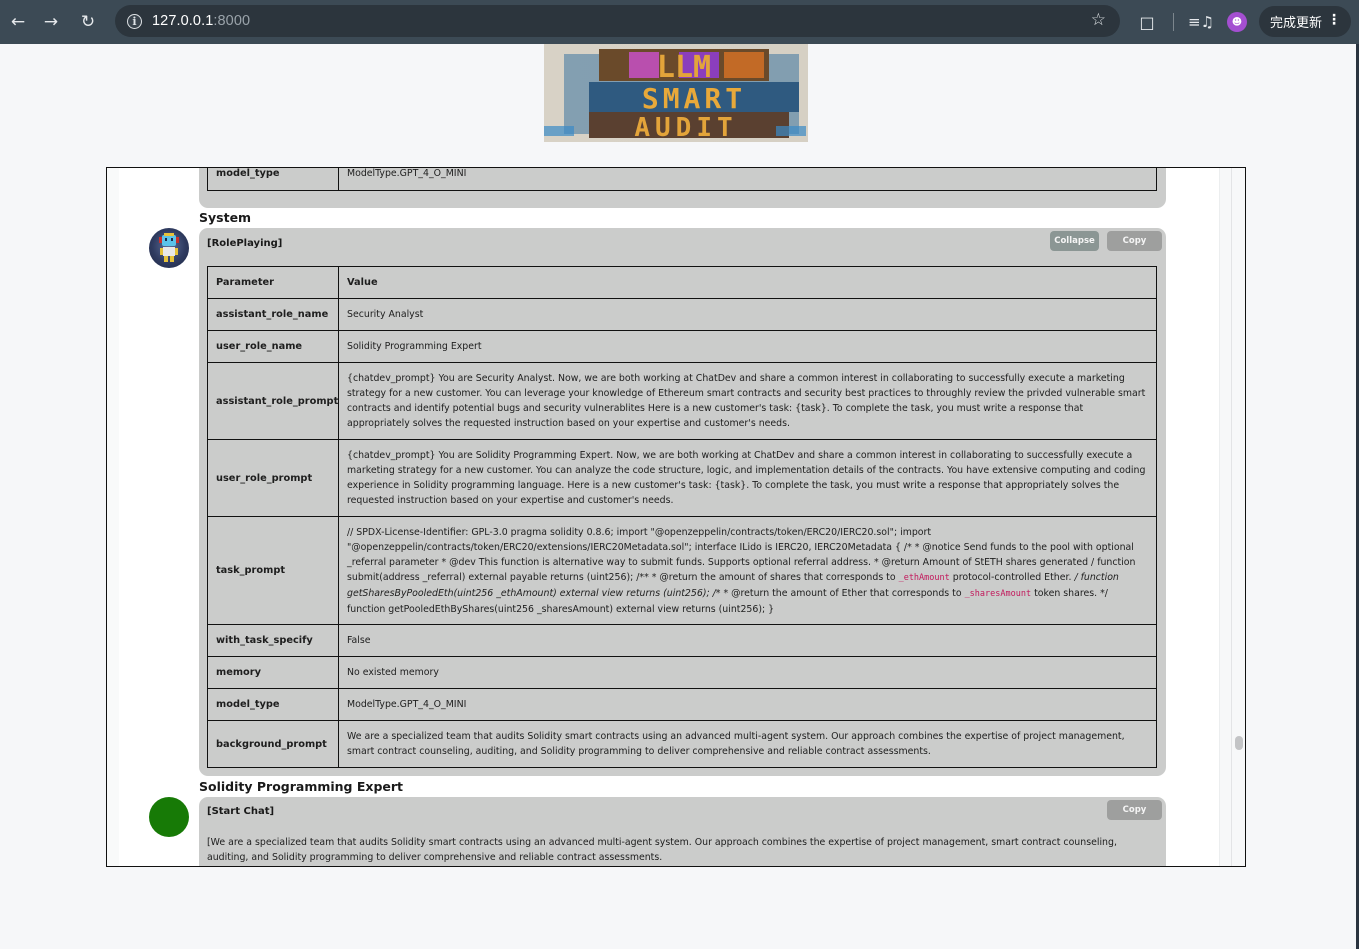 Image resolution: width=1359 pixels, height=949 pixels. Describe the element at coordinates (1201, 22) in the screenshot. I see `media-playlist-icon: ≡♫` at that location.